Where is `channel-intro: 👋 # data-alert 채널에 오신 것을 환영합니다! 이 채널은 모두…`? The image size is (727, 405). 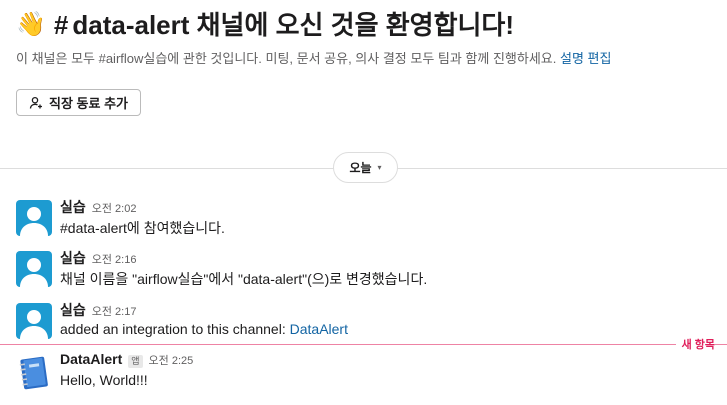
channel-intro: 👋 # data-alert 채널에 오신 것을 환영합니다! 이 채널은 모두… is located at coordinates (367, 37).